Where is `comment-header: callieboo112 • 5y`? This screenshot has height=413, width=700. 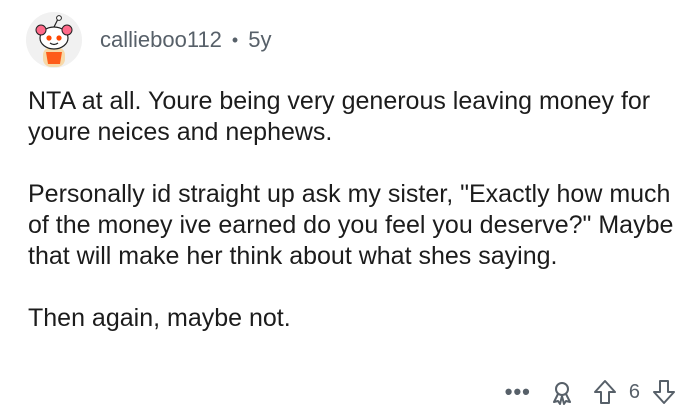
comment-header: callieboo112 • 5y is located at coordinates (148, 40).